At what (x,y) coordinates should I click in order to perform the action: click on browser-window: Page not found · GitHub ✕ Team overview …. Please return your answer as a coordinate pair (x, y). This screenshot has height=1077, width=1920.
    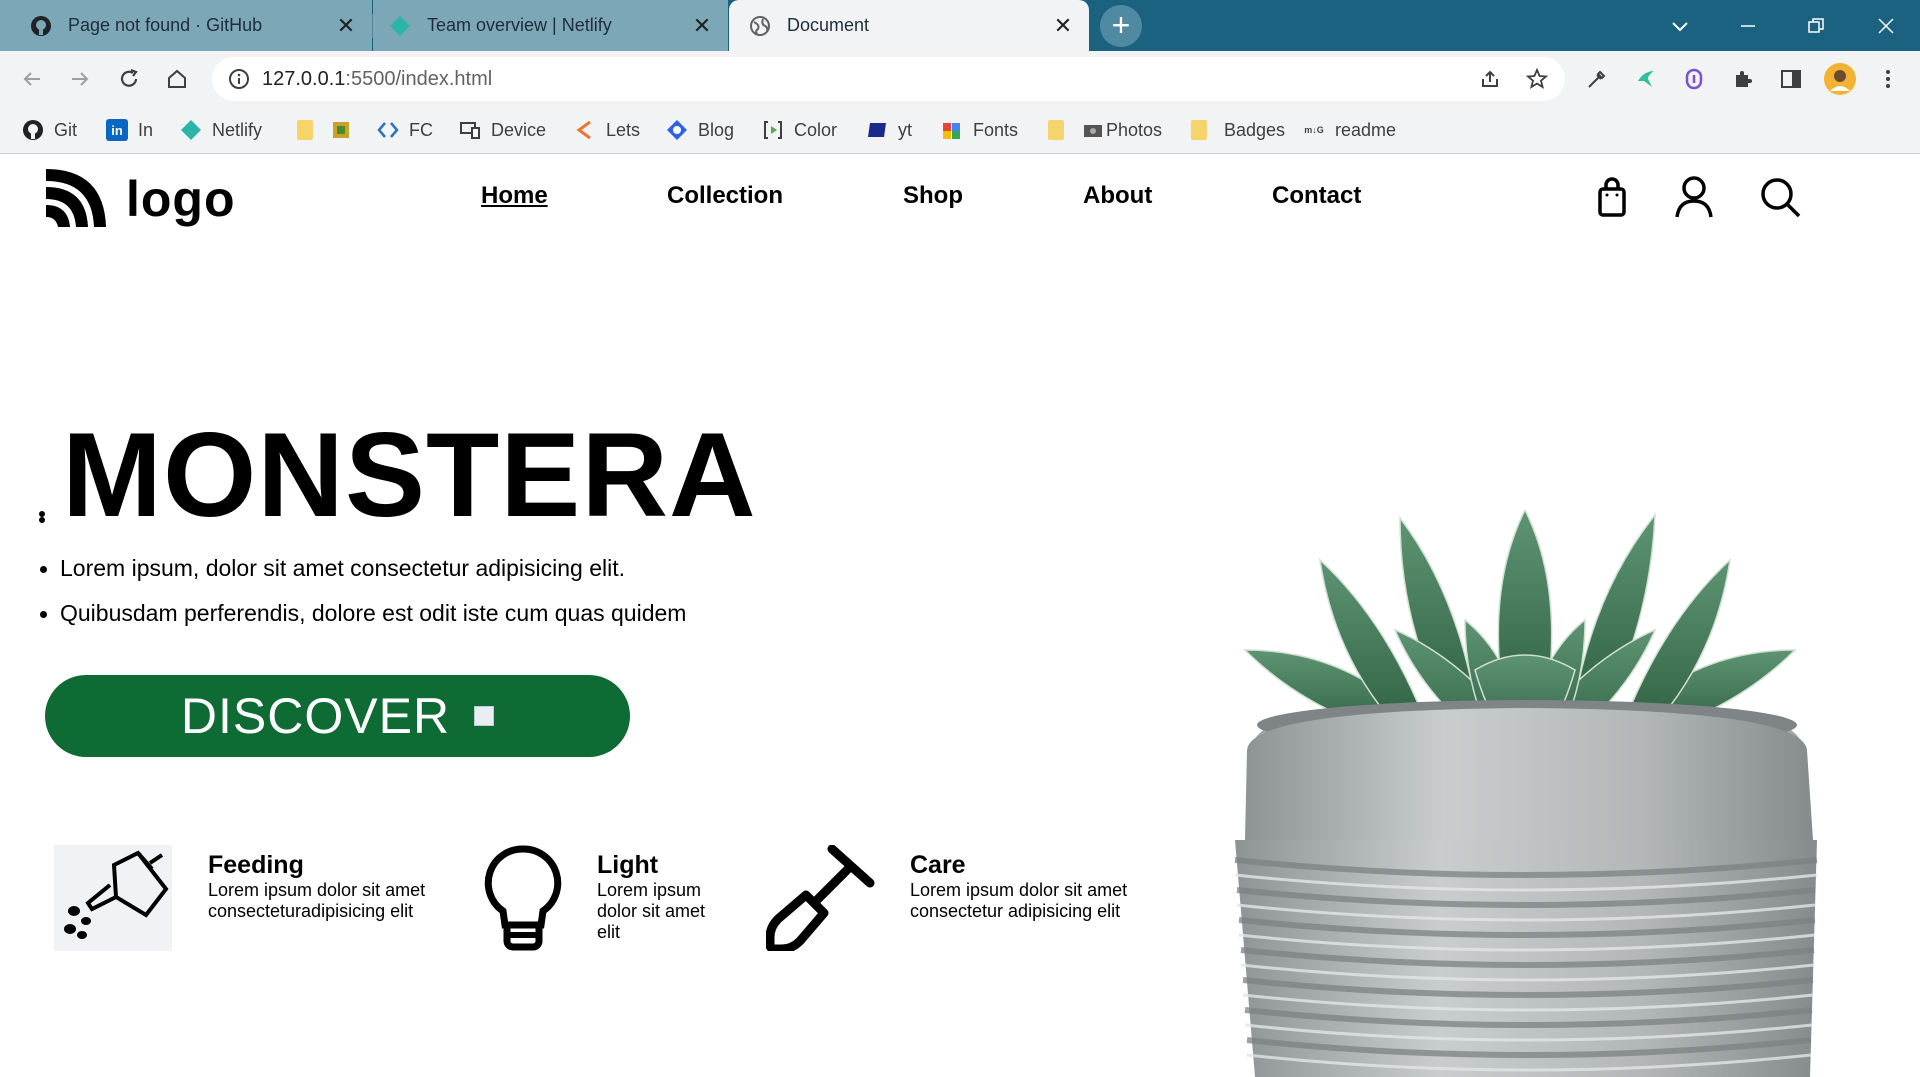
    Looking at the image, I should click on (960, 77).